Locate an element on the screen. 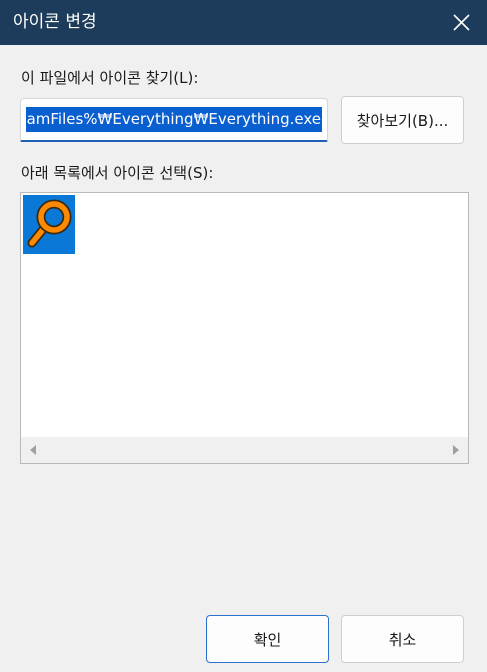 This screenshot has height=672, width=487. scroll-right-icon is located at coordinates (455, 450).